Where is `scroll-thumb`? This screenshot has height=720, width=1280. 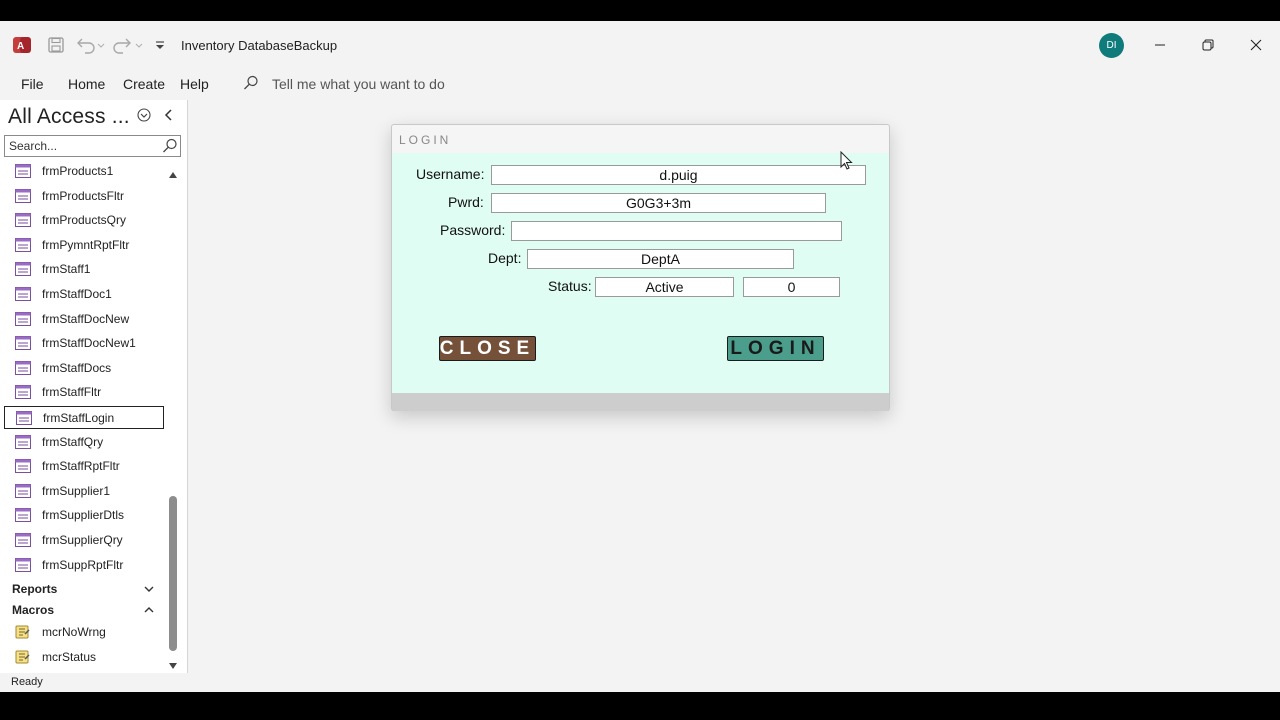 scroll-thumb is located at coordinates (173, 573).